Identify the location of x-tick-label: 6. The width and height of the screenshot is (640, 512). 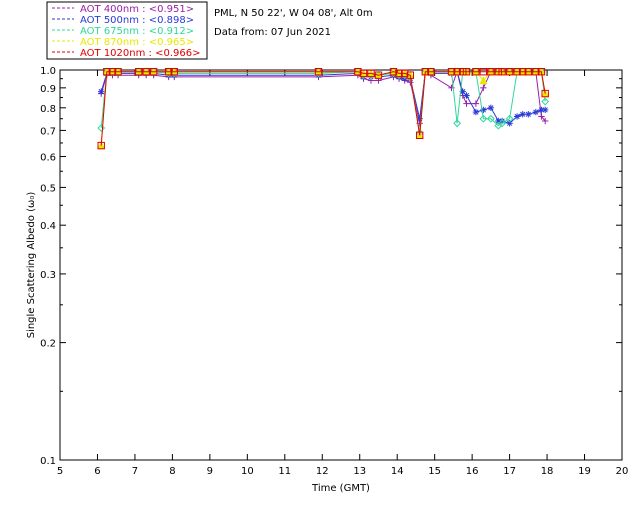
(97, 471).